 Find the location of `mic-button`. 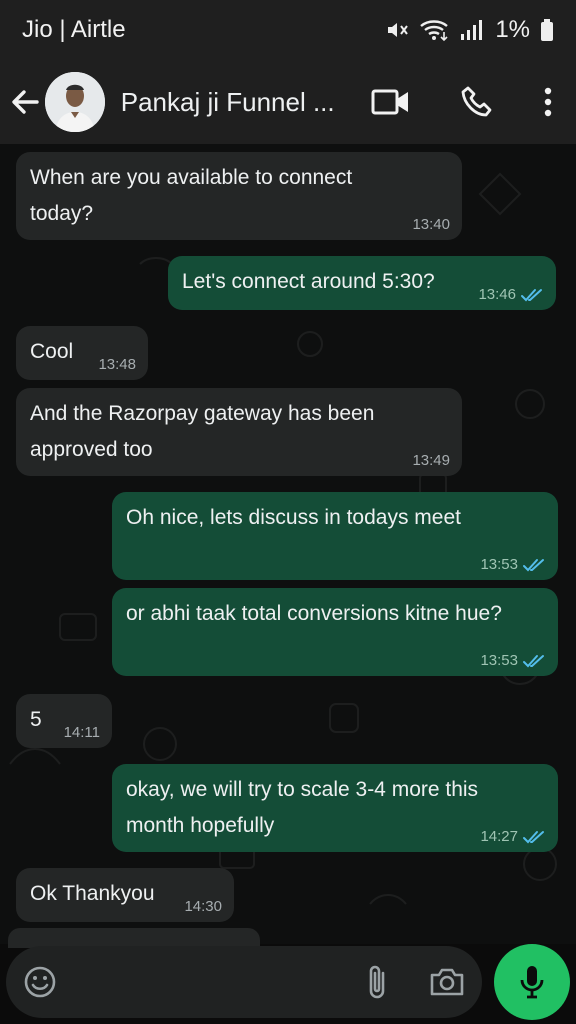

mic-button is located at coordinates (532, 982).